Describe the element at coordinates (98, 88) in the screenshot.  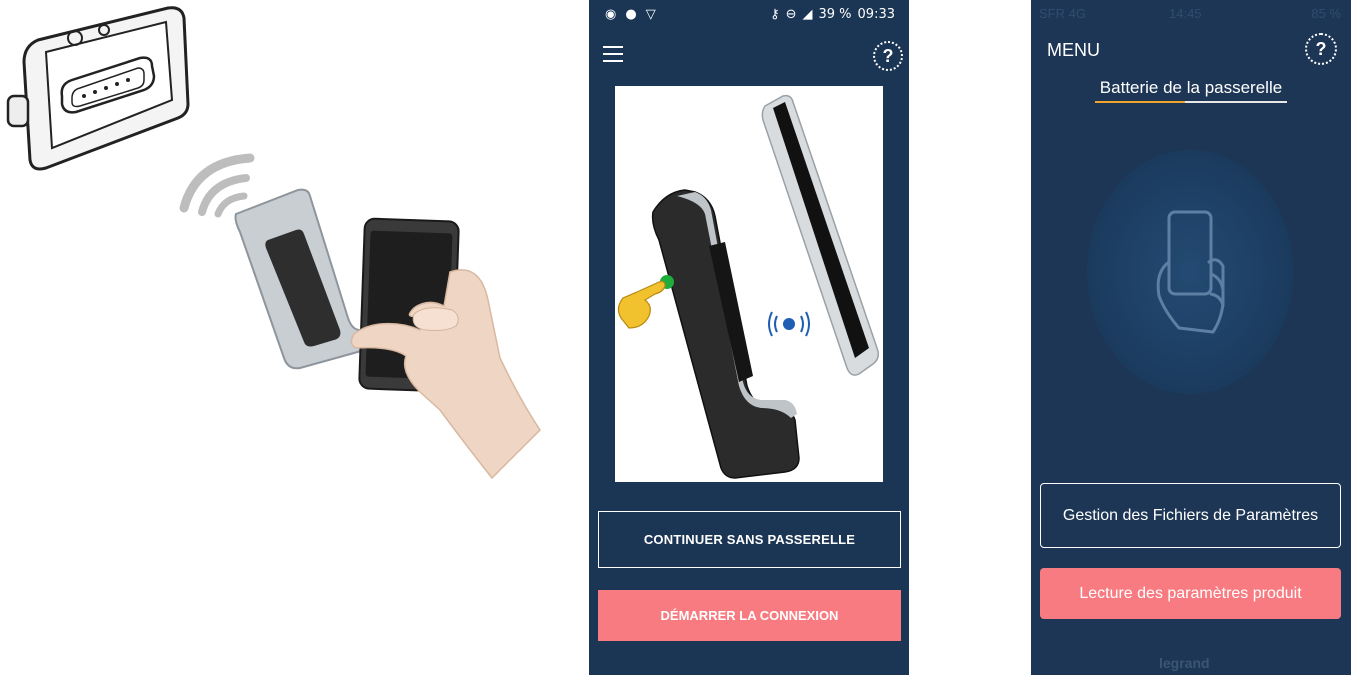
I see `device-box-icon` at that location.